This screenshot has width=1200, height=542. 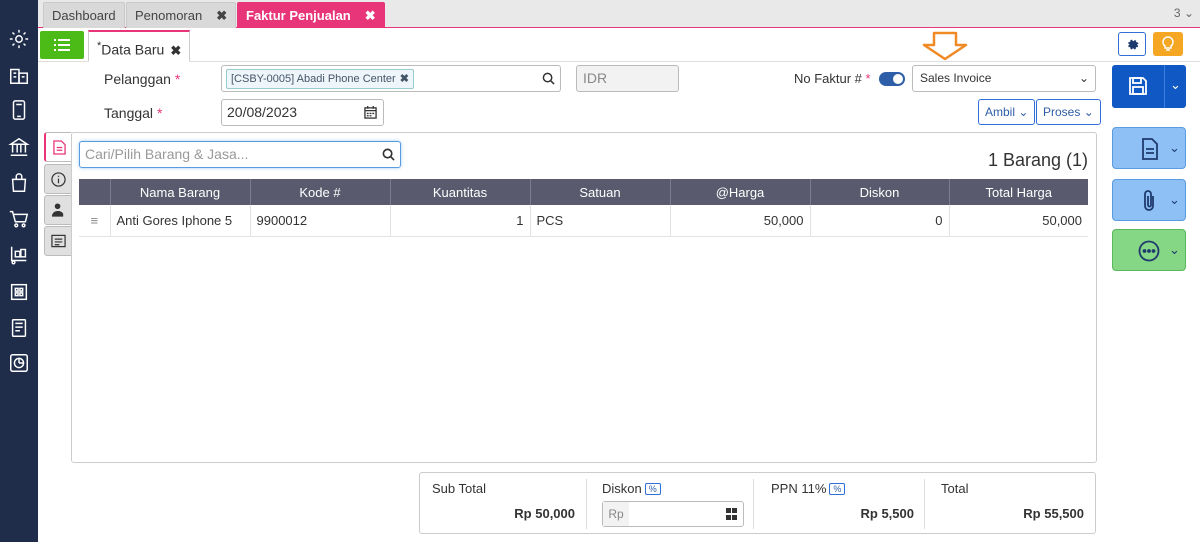 What do you see at coordinates (731, 514) in the screenshot?
I see `calculator-icon` at bounding box center [731, 514].